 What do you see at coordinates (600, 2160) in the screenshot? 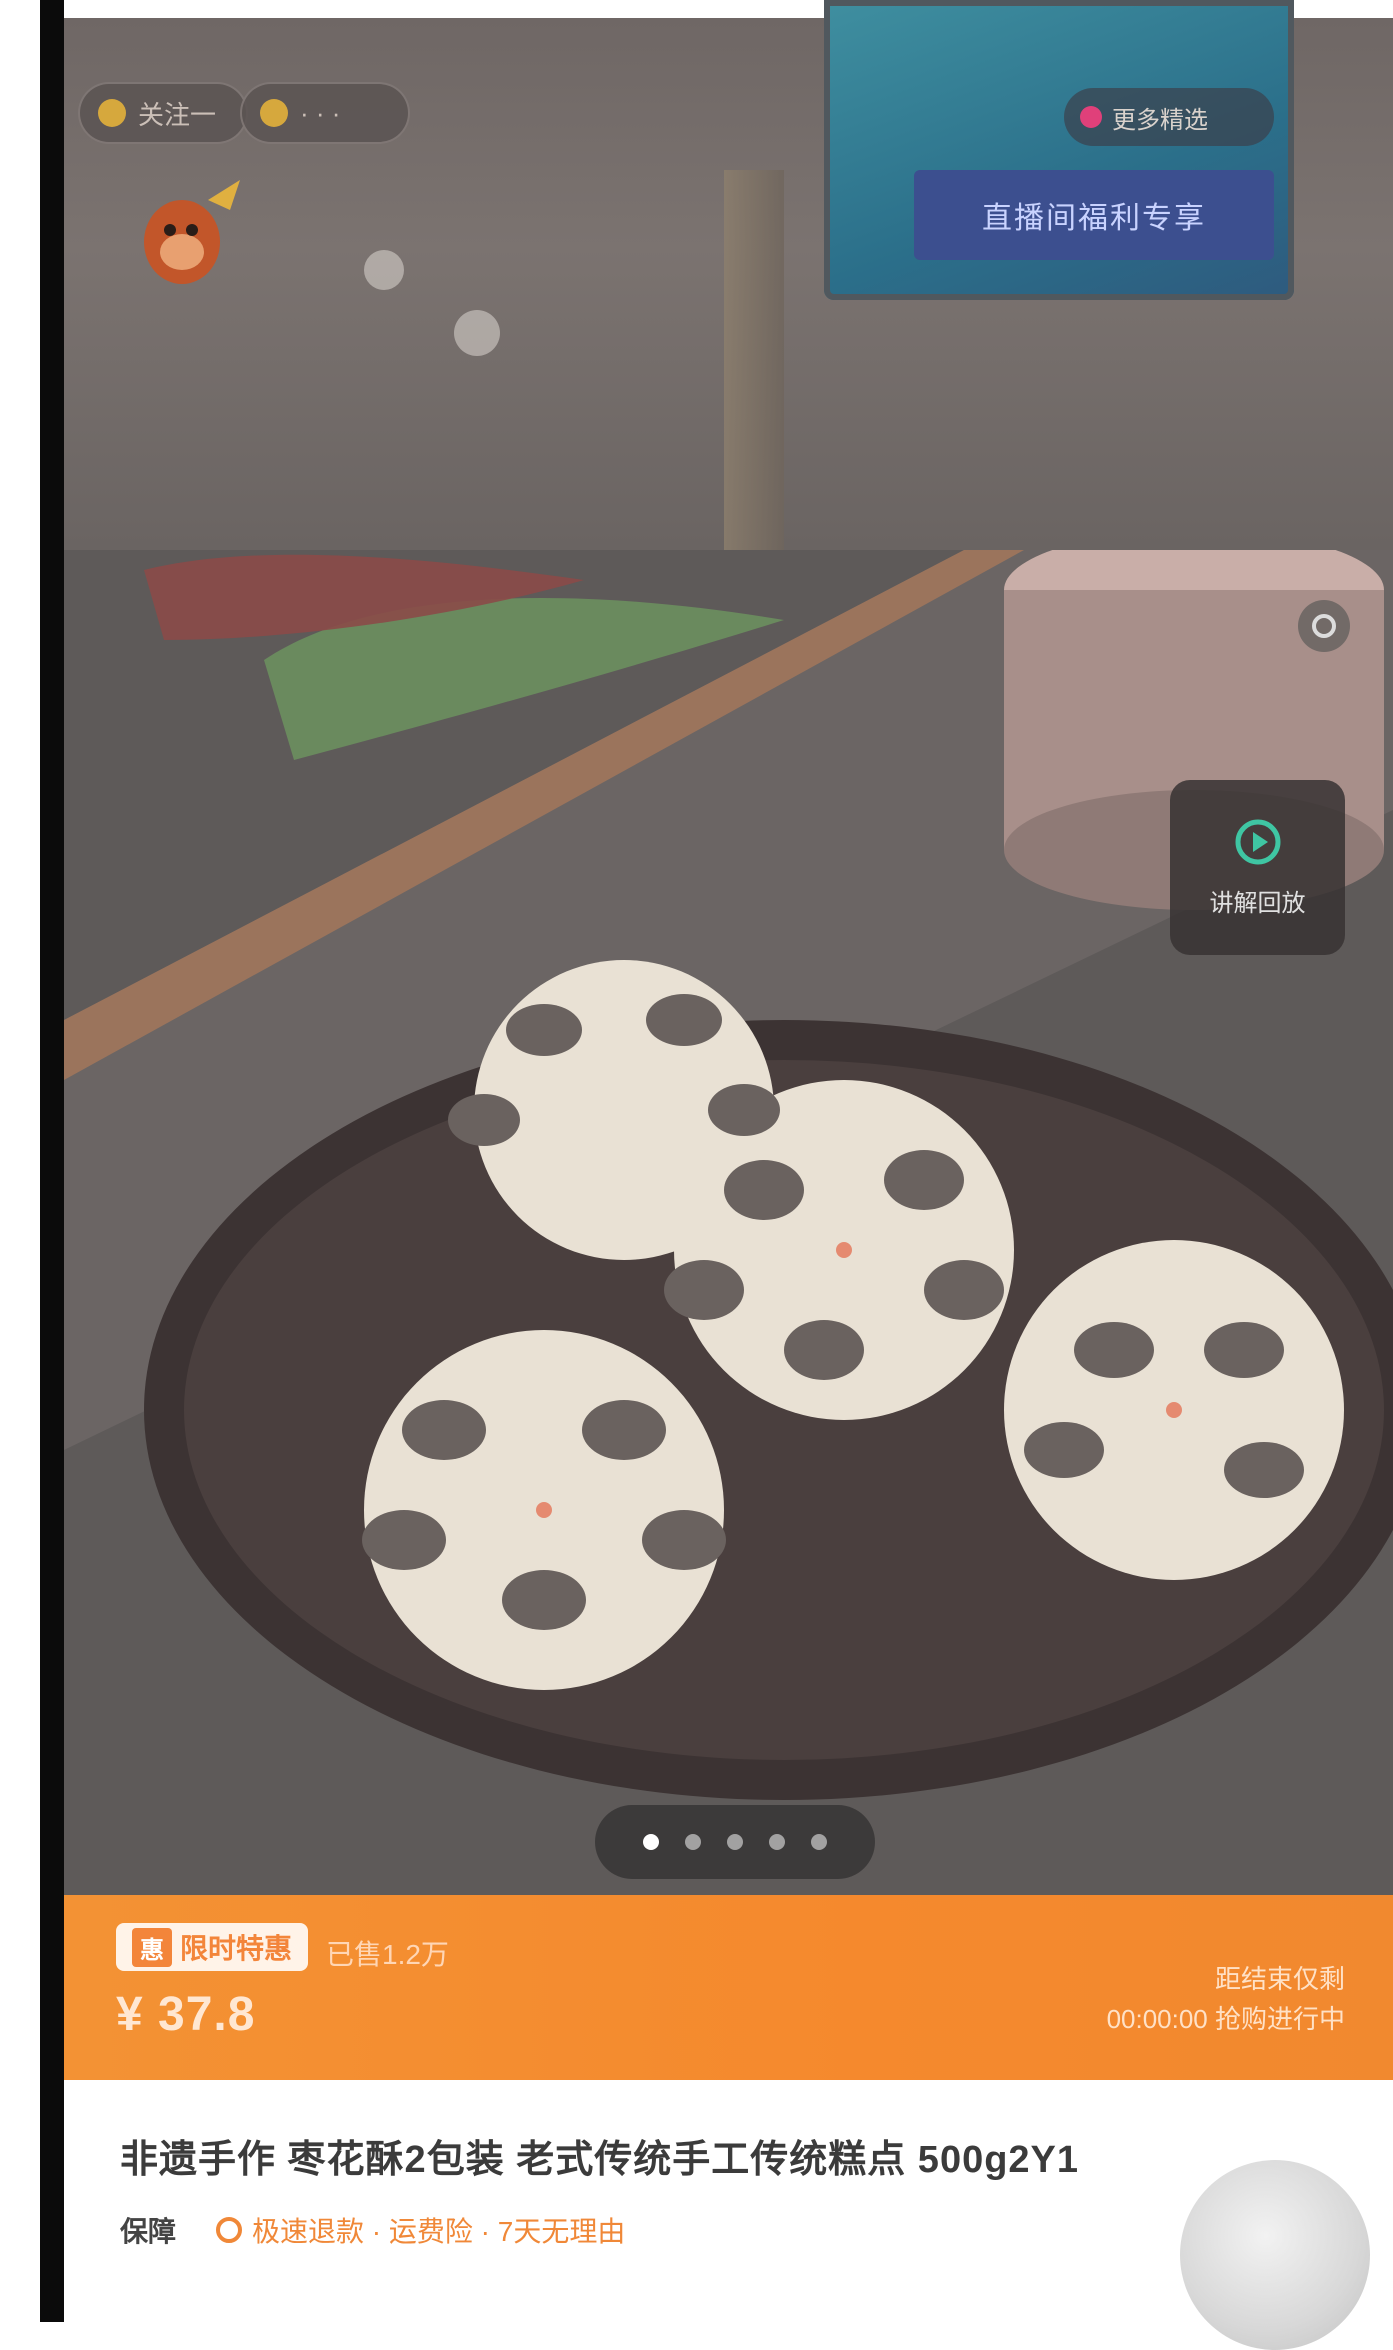
I see `product-title: 非遗手作 枣花酥2包装 老式传统手工传统糕点 500g2Y1` at bounding box center [600, 2160].